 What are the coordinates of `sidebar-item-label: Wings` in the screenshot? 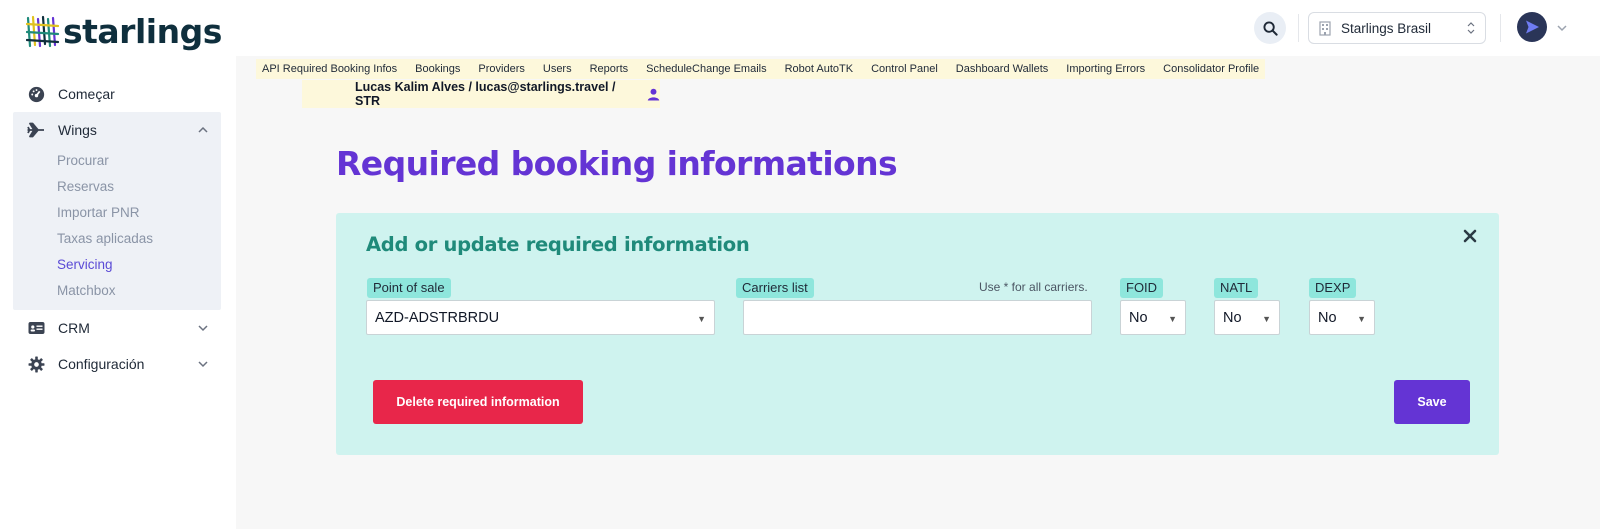 It's located at (77, 130).